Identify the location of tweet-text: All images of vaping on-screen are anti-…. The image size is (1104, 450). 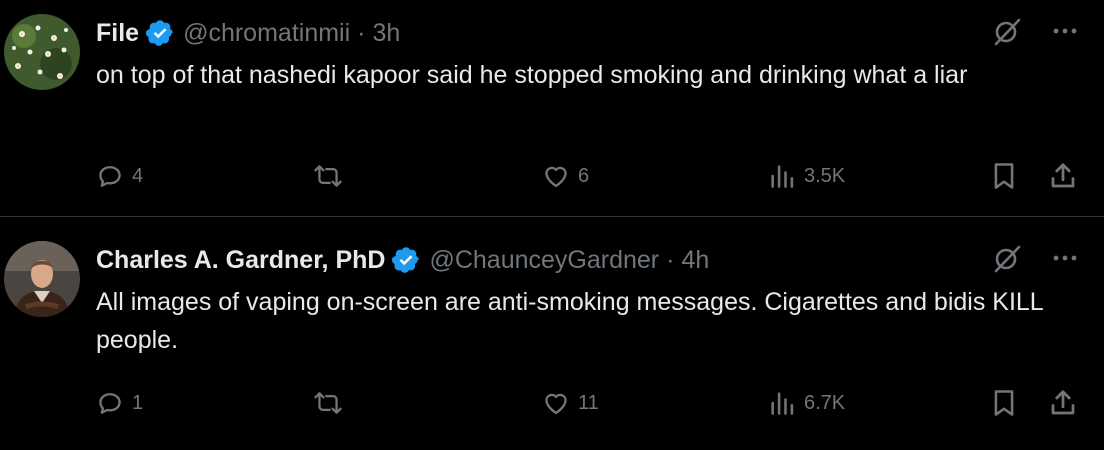
(569, 321).